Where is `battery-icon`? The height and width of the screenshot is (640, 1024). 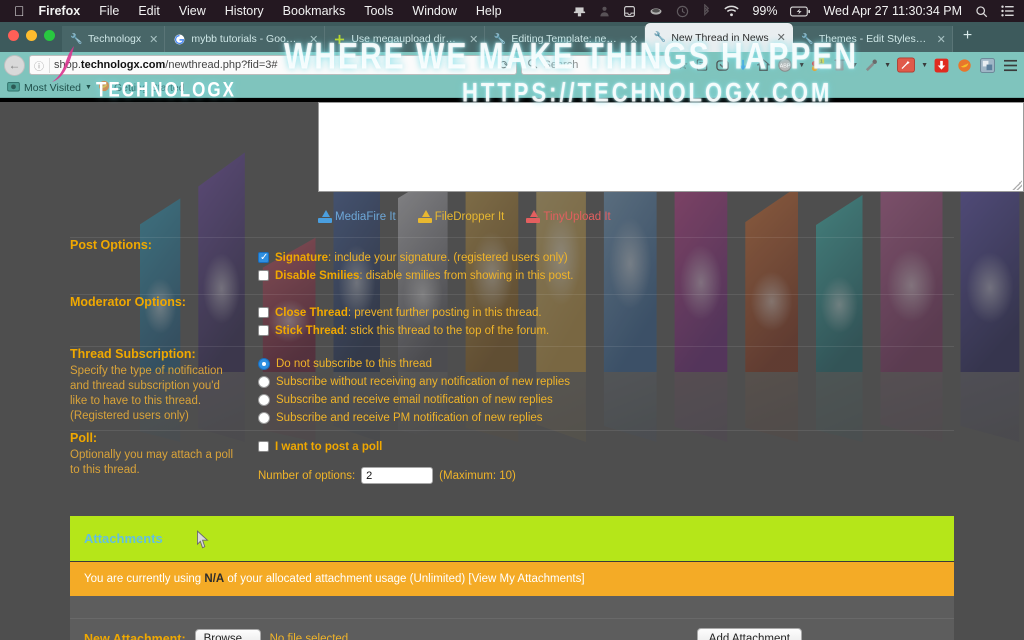
battery-icon is located at coordinates (800, 11).